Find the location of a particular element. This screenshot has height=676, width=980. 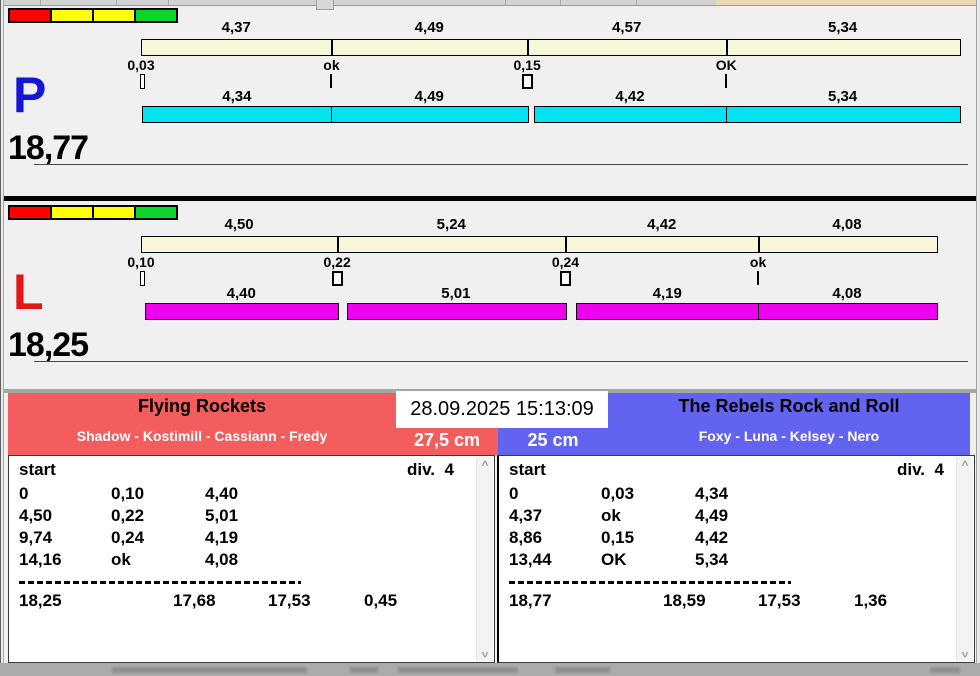

run-time-label: 5,34 is located at coordinates (843, 96).